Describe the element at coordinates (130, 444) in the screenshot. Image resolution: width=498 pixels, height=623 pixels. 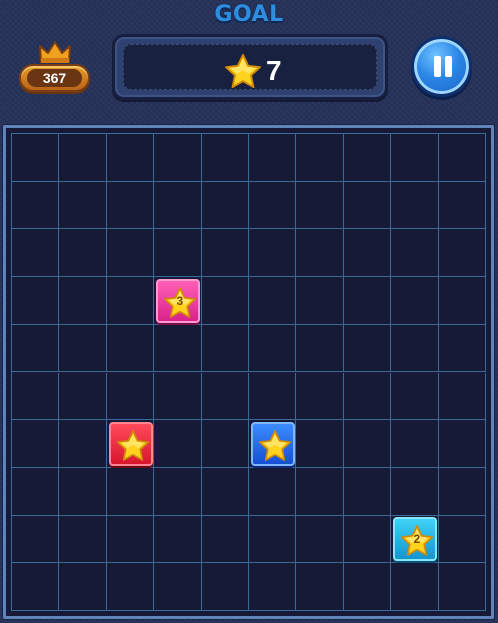
I see `star-tile-red` at that location.